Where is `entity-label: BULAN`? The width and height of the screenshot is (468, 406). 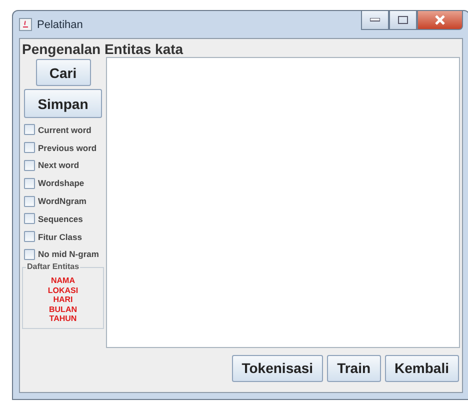
entity-label: BULAN is located at coordinates (63, 309).